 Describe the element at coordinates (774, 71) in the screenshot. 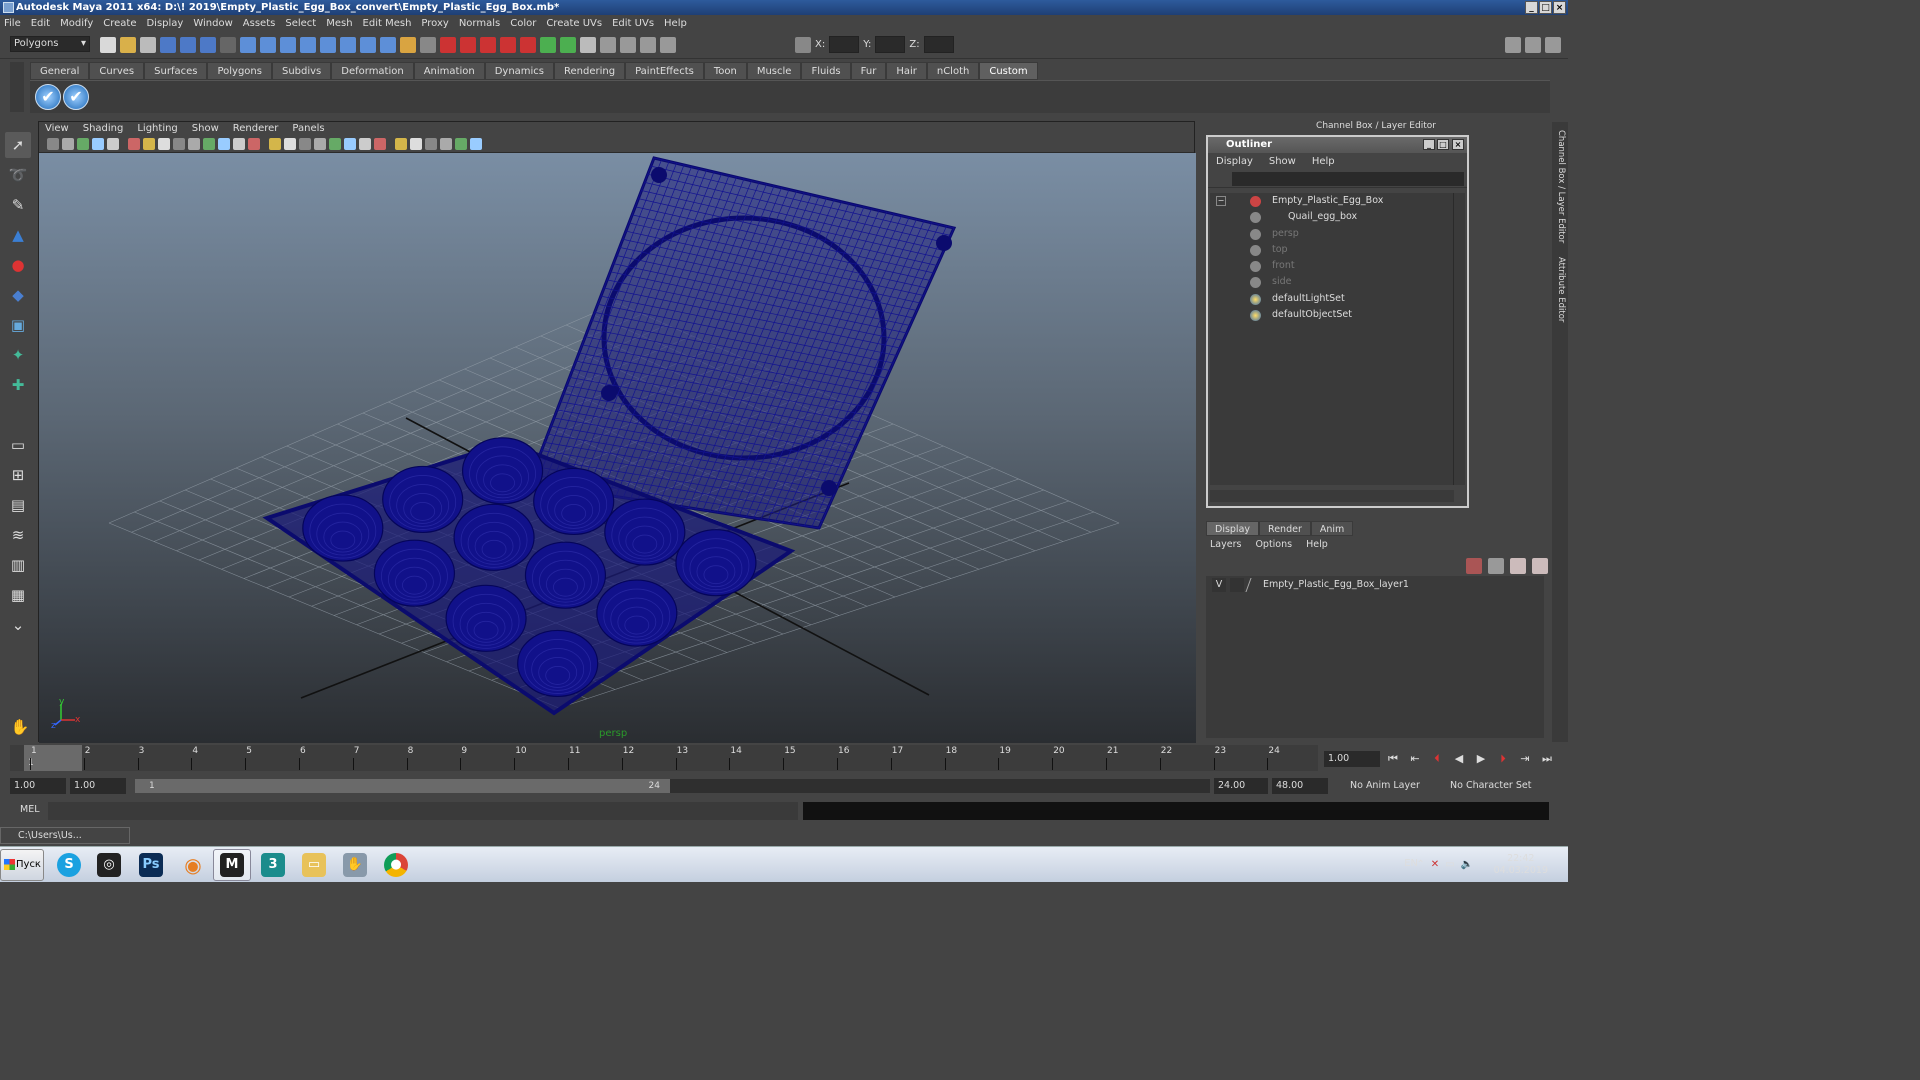

I see `shelf-tab-muscle: Muscle` at that location.